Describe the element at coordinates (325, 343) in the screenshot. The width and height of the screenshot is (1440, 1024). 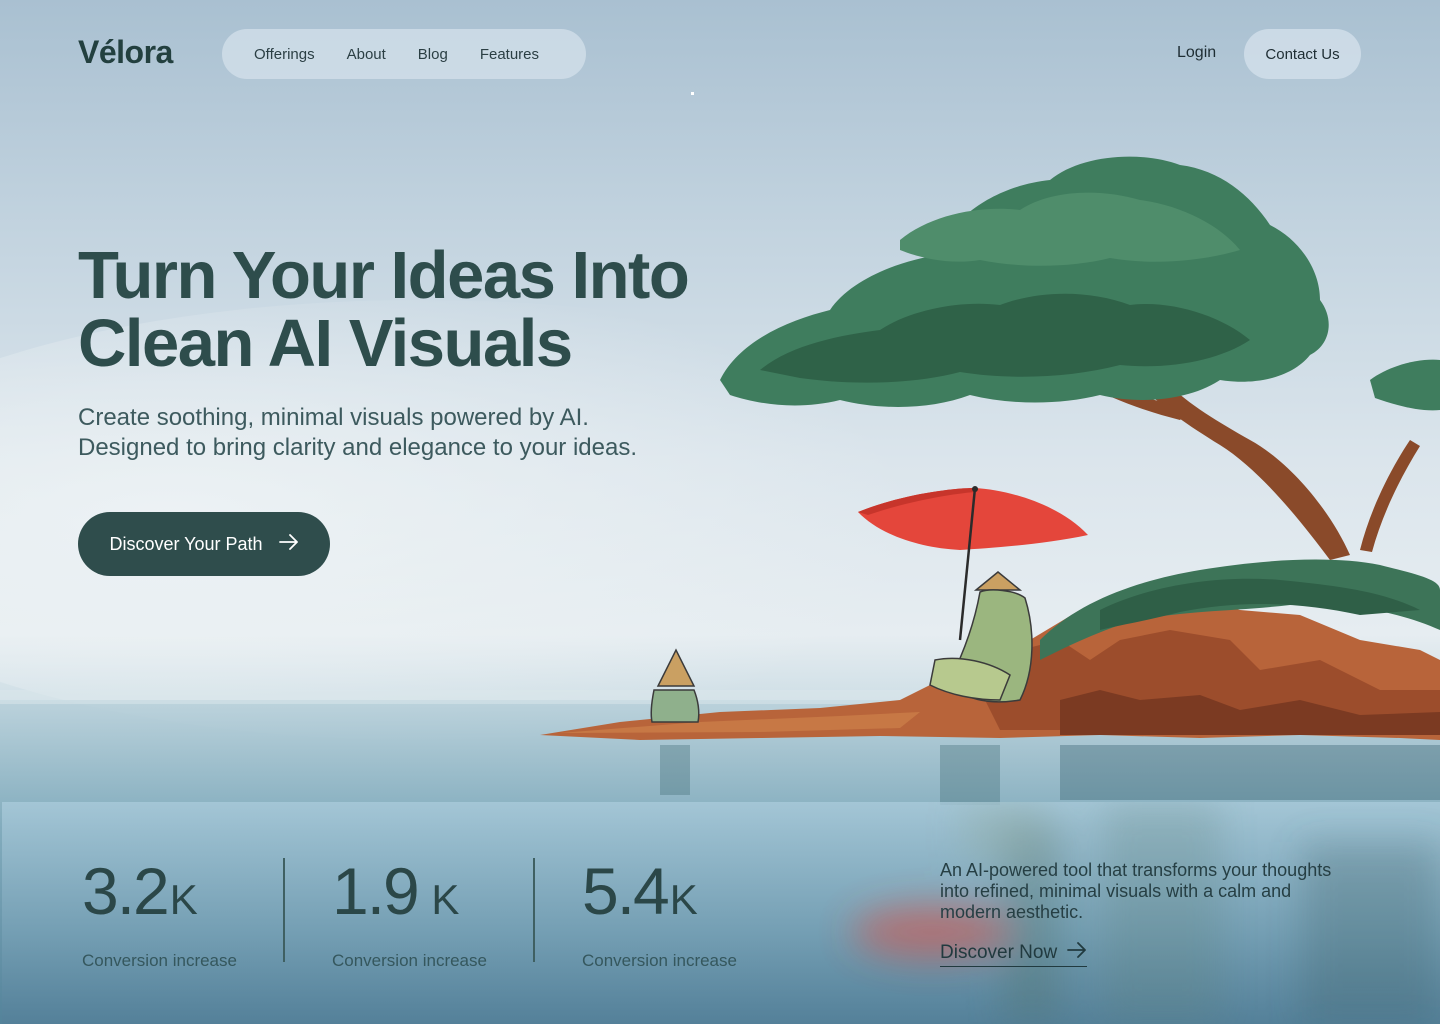
I see `hero-title-line-2: Clean AI Visuals` at that location.